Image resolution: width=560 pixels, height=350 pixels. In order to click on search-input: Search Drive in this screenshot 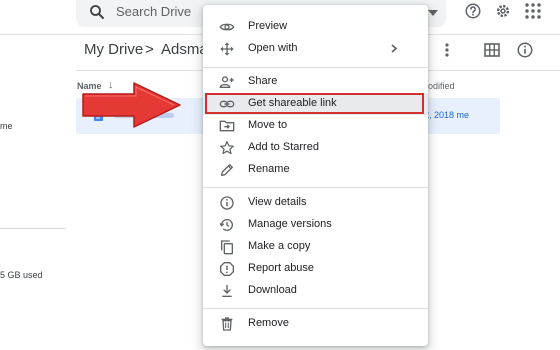, I will do `click(153, 11)`.